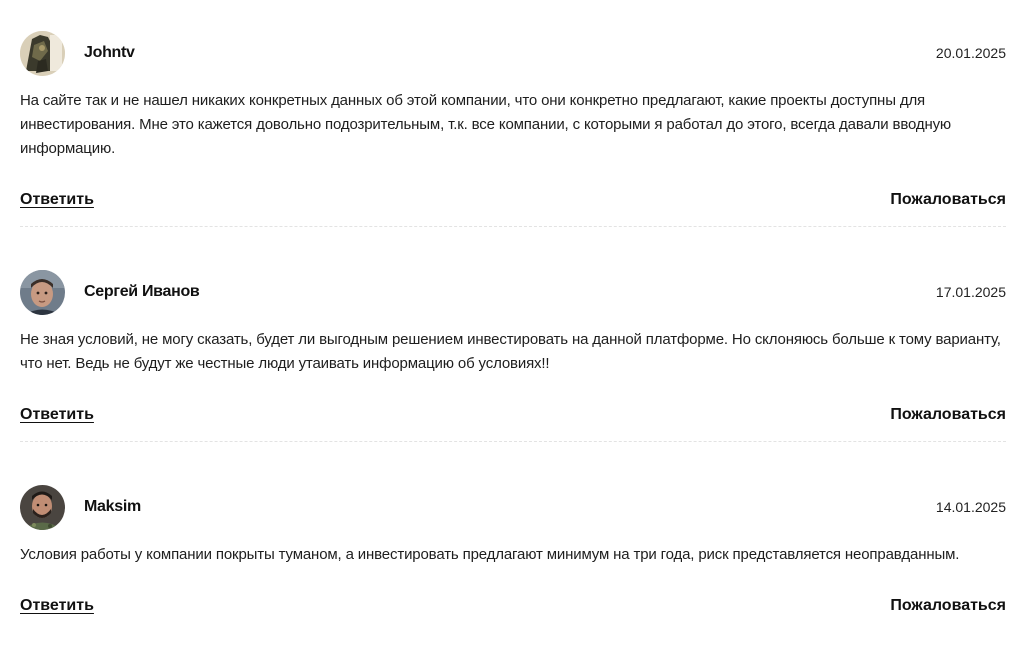  I want to click on review-date: 14.01.2025, so click(970, 507).